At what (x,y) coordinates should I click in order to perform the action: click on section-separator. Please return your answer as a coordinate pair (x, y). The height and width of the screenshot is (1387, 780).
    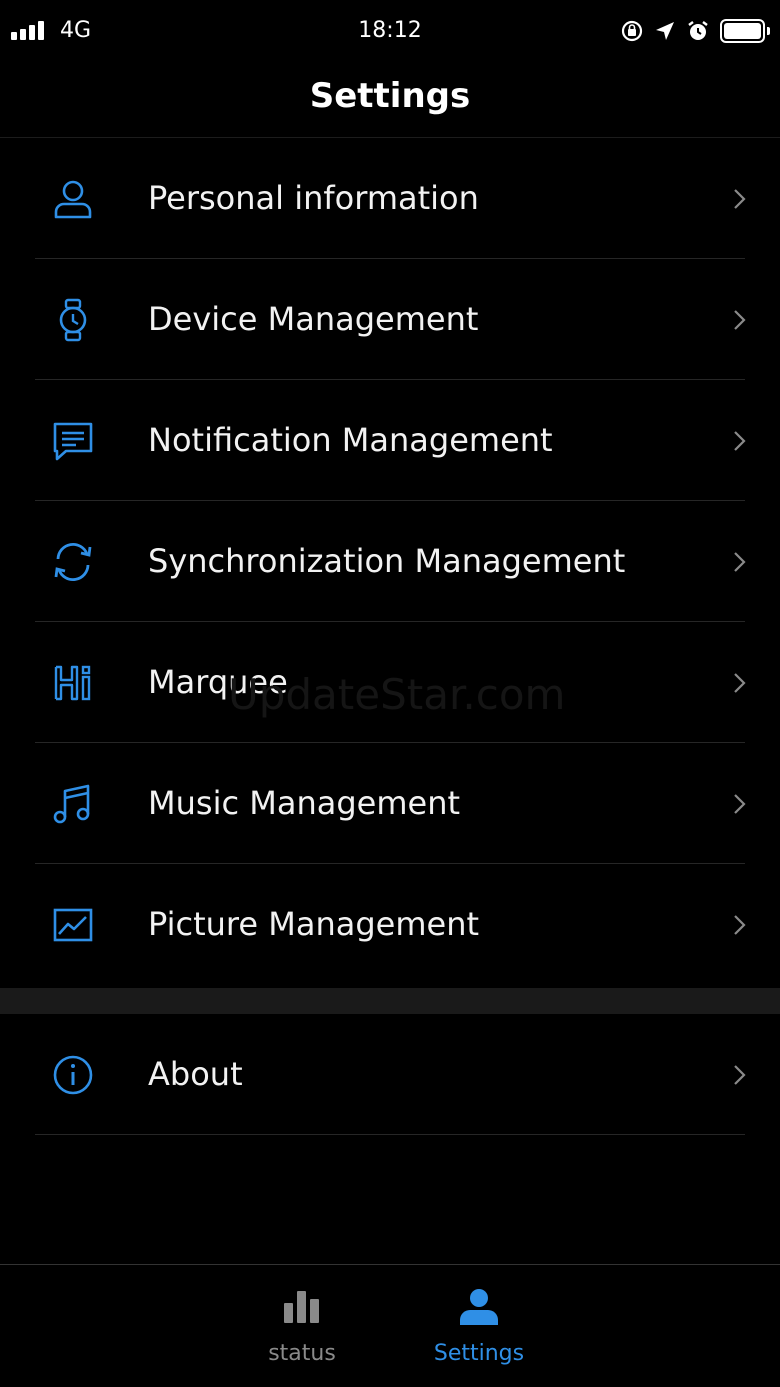
    Looking at the image, I should click on (390, 1001).